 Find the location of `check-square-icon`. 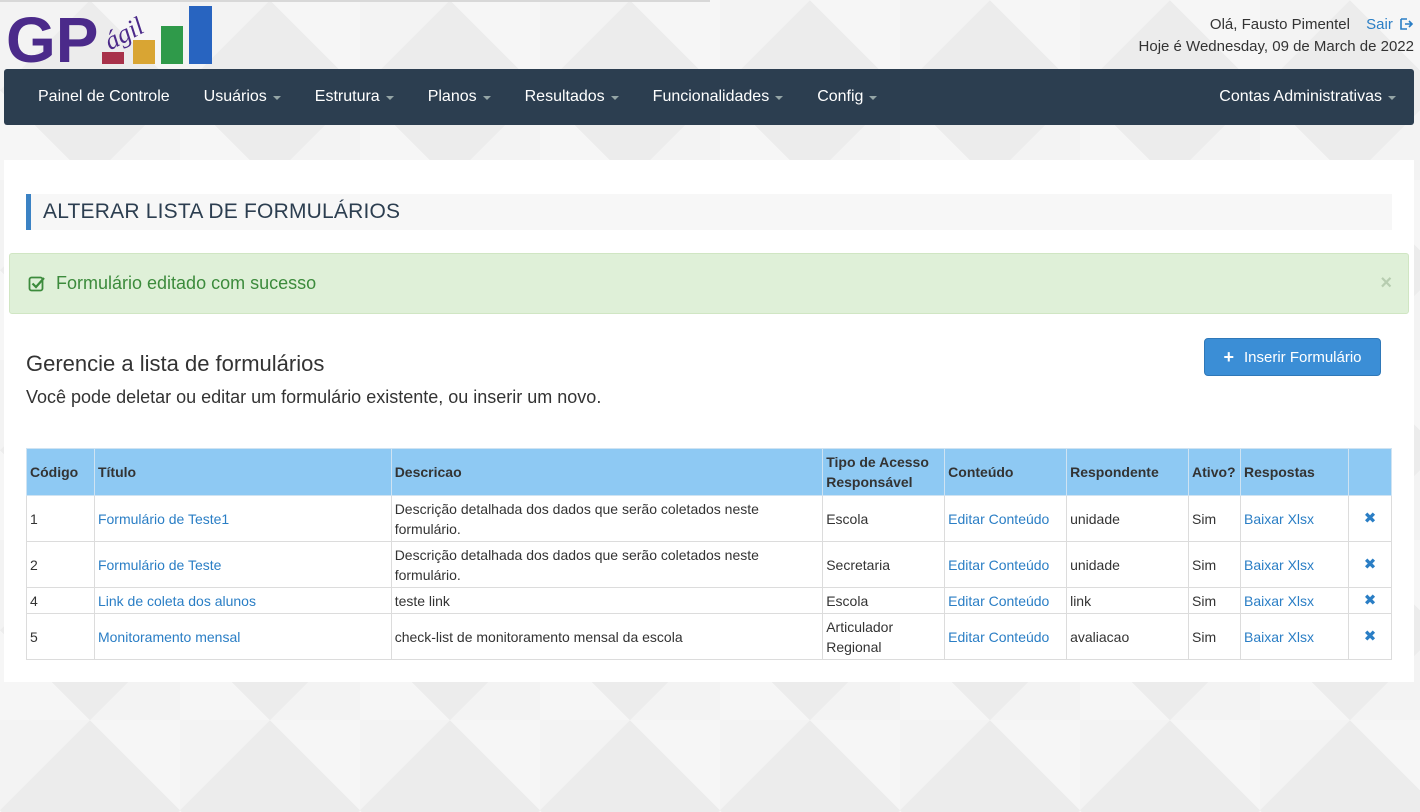

check-square-icon is located at coordinates (36, 283).